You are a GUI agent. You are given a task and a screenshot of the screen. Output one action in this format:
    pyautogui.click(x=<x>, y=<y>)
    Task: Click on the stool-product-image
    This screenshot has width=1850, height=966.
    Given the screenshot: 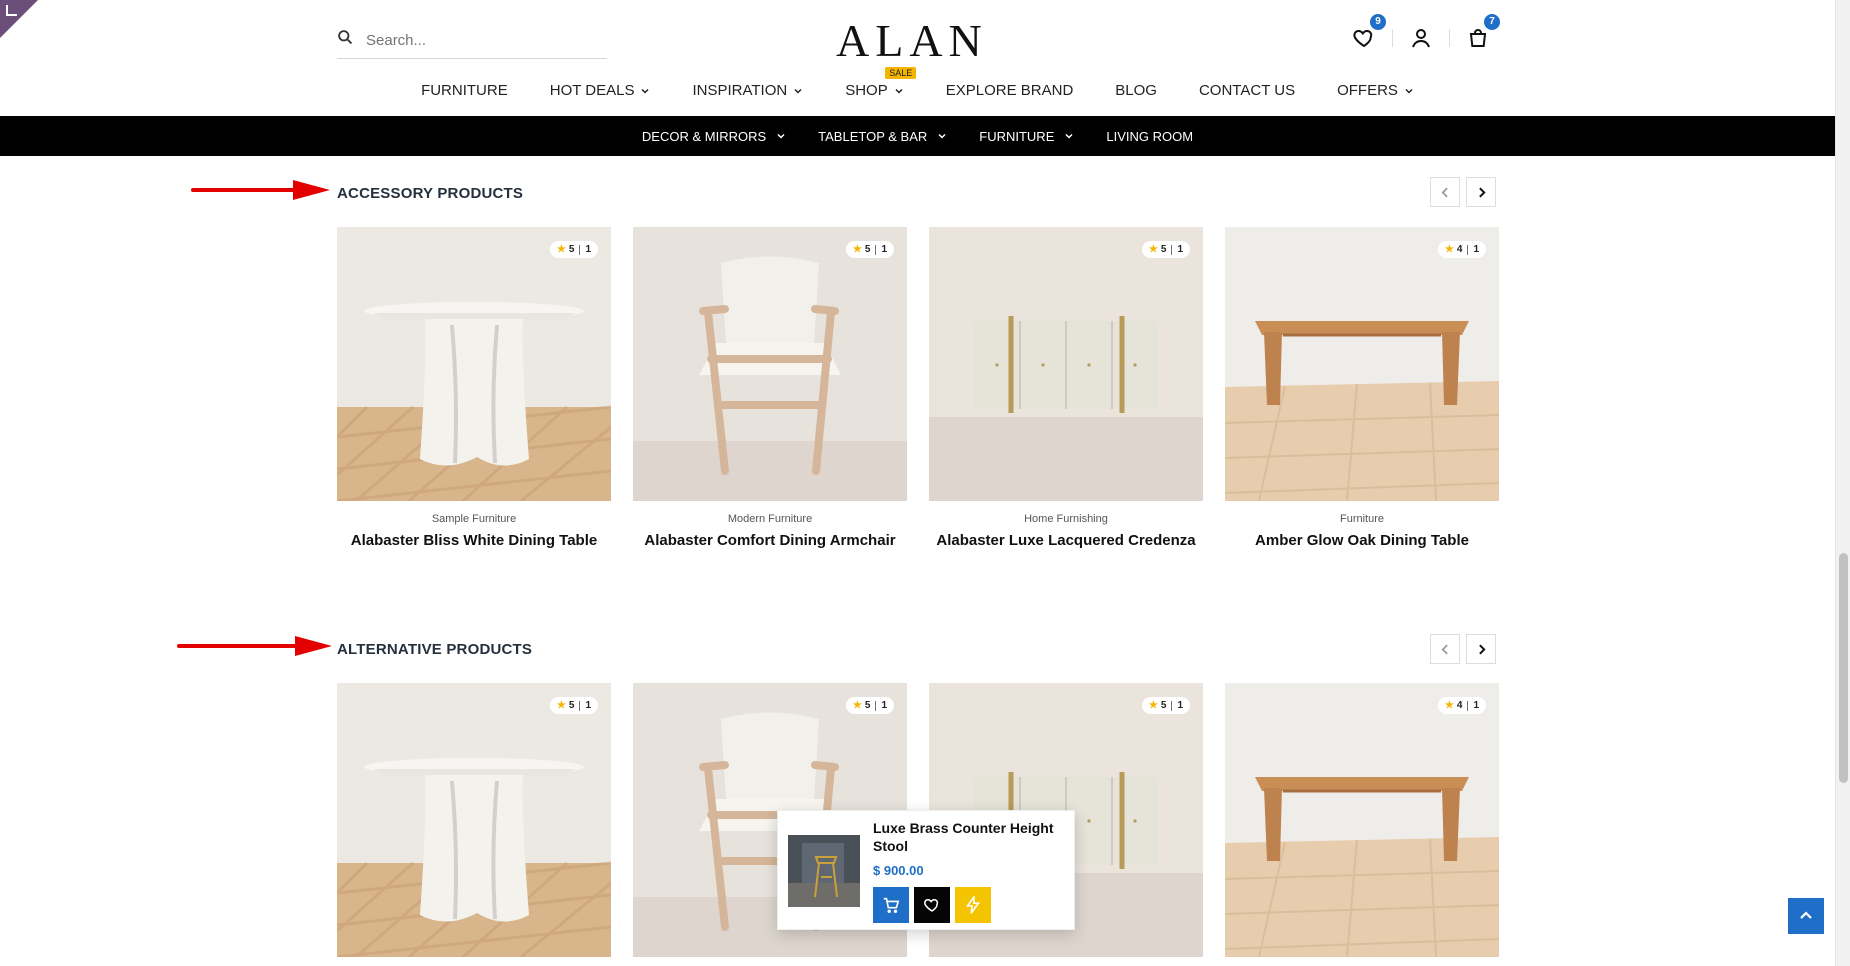 What is the action you would take?
    pyautogui.click(x=824, y=871)
    